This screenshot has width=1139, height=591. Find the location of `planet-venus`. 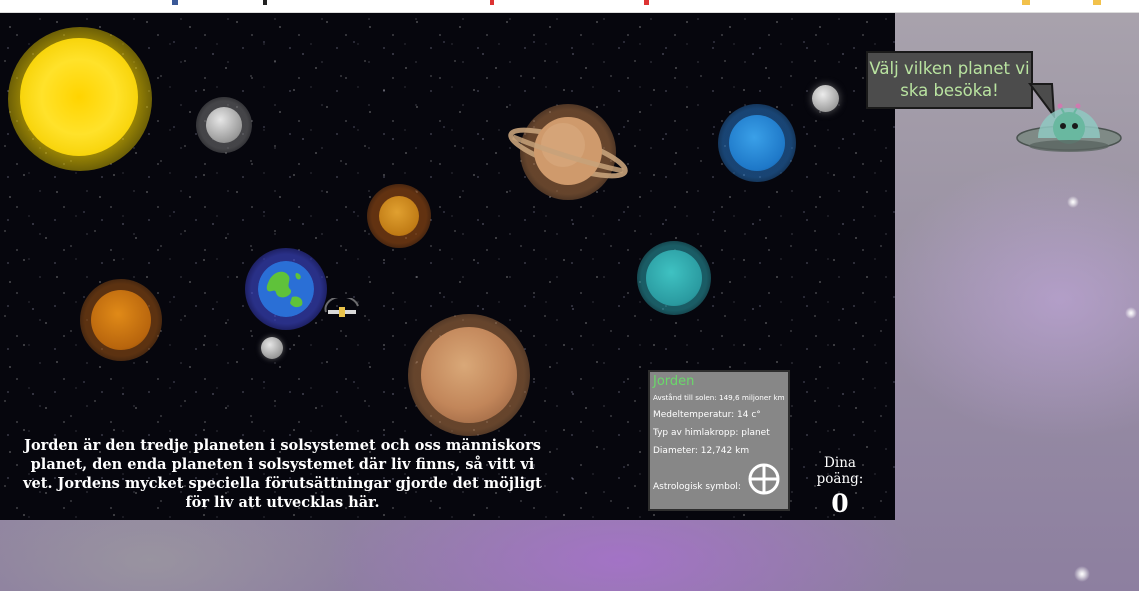

planet-venus is located at coordinates (399, 216).